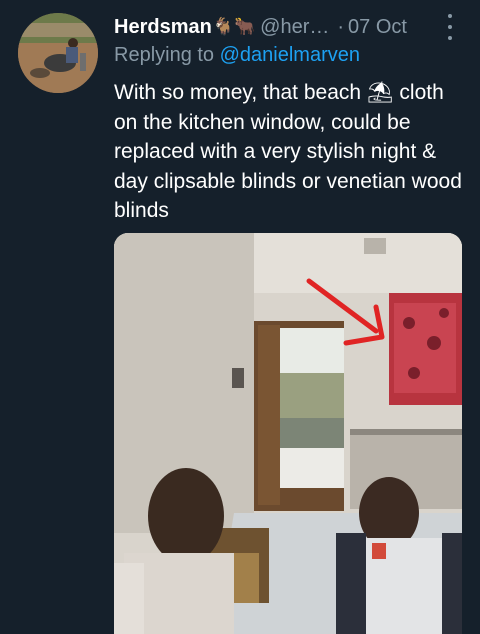 This screenshot has height=634, width=480. I want to click on replying-prefix: Replying to, so click(164, 55).